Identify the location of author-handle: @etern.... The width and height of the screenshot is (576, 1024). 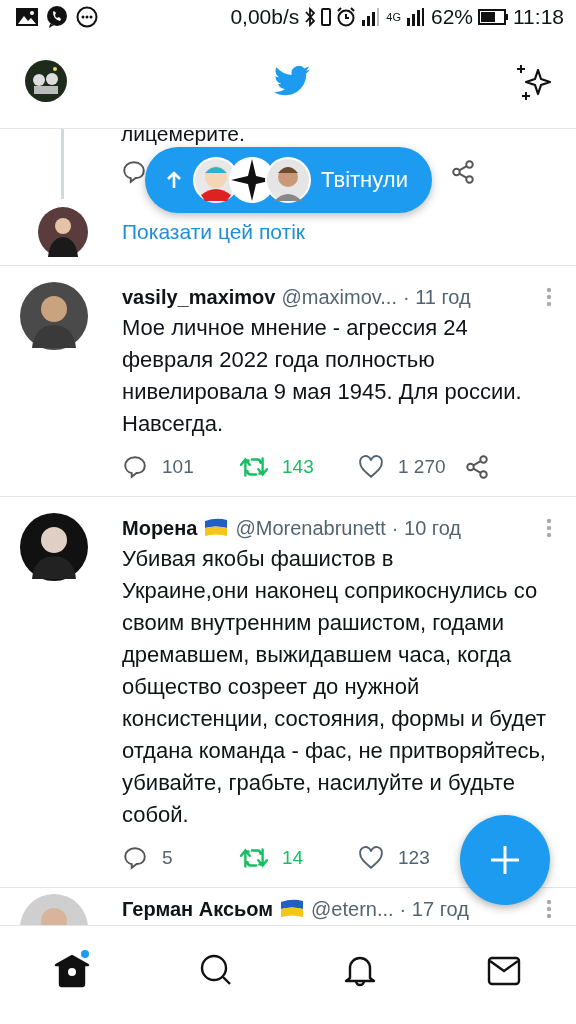
(352, 909).